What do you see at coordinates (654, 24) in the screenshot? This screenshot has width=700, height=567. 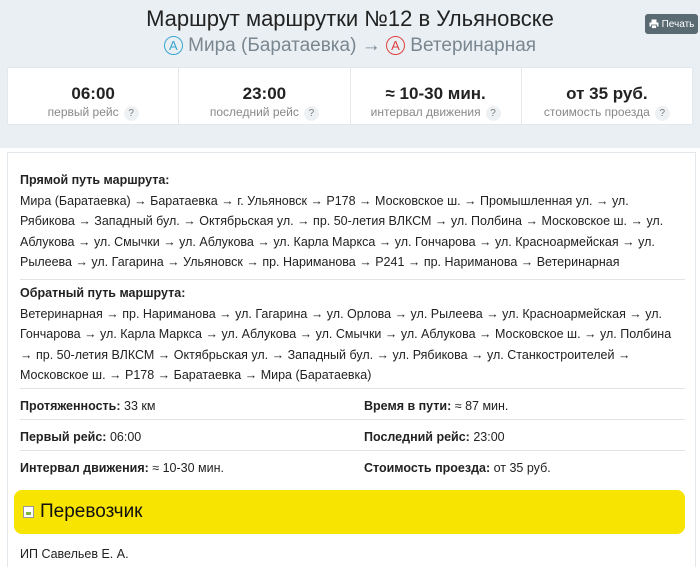 I see `printer-icon` at bounding box center [654, 24].